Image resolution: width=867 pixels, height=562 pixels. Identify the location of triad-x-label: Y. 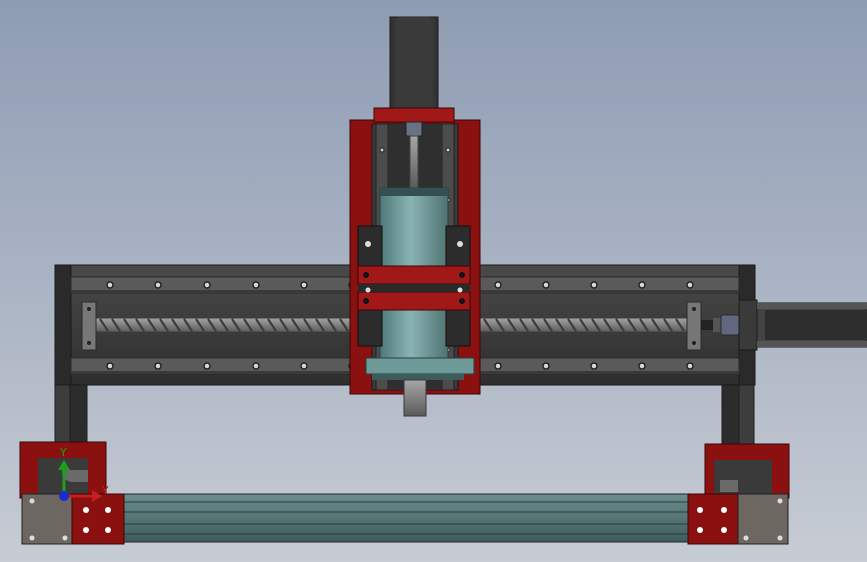
(105, 490).